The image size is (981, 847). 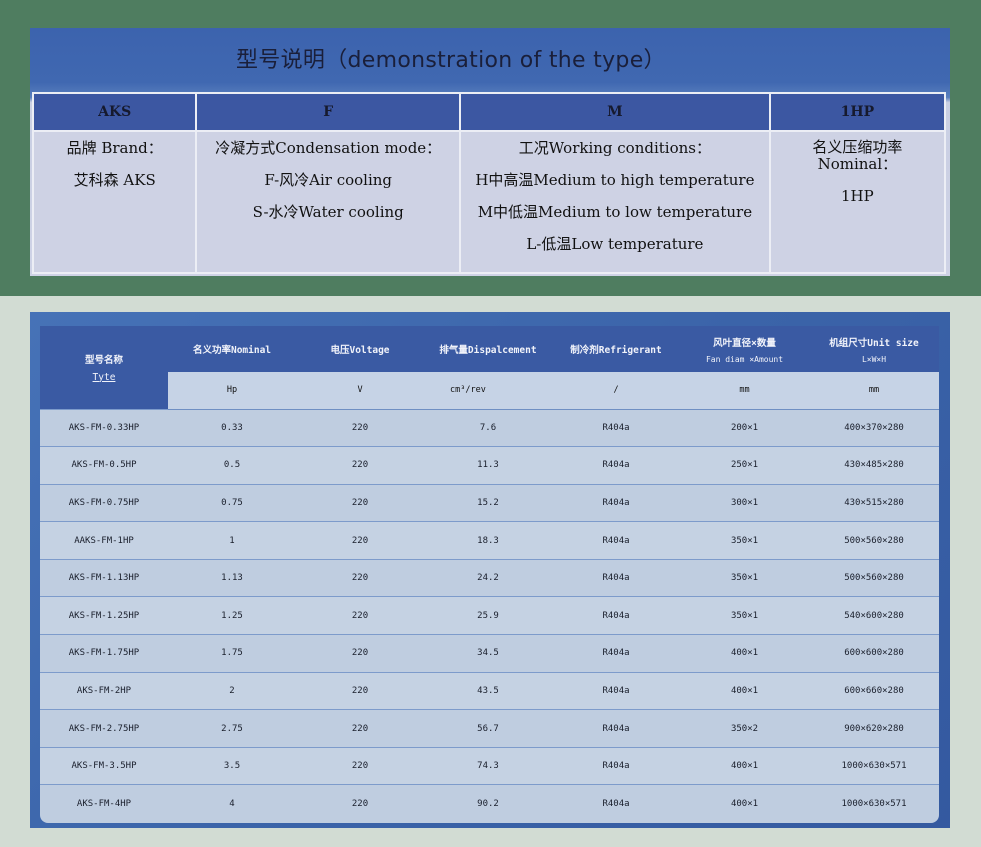 I want to click on cell-fan: 250×1, so click(x=744, y=465).